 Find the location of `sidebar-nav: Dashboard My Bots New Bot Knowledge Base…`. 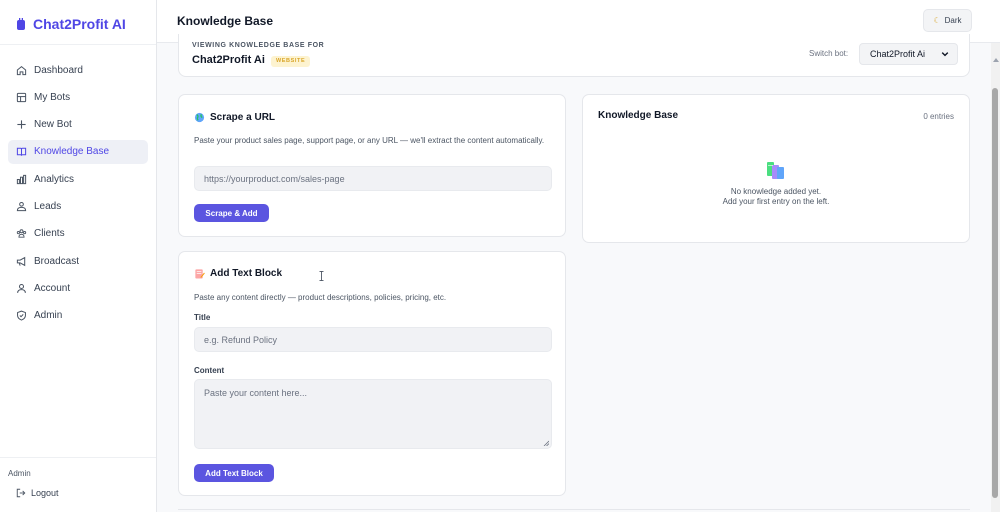

sidebar-nav: Dashboard My Bots New Bot Knowledge Base… is located at coordinates (78, 194).